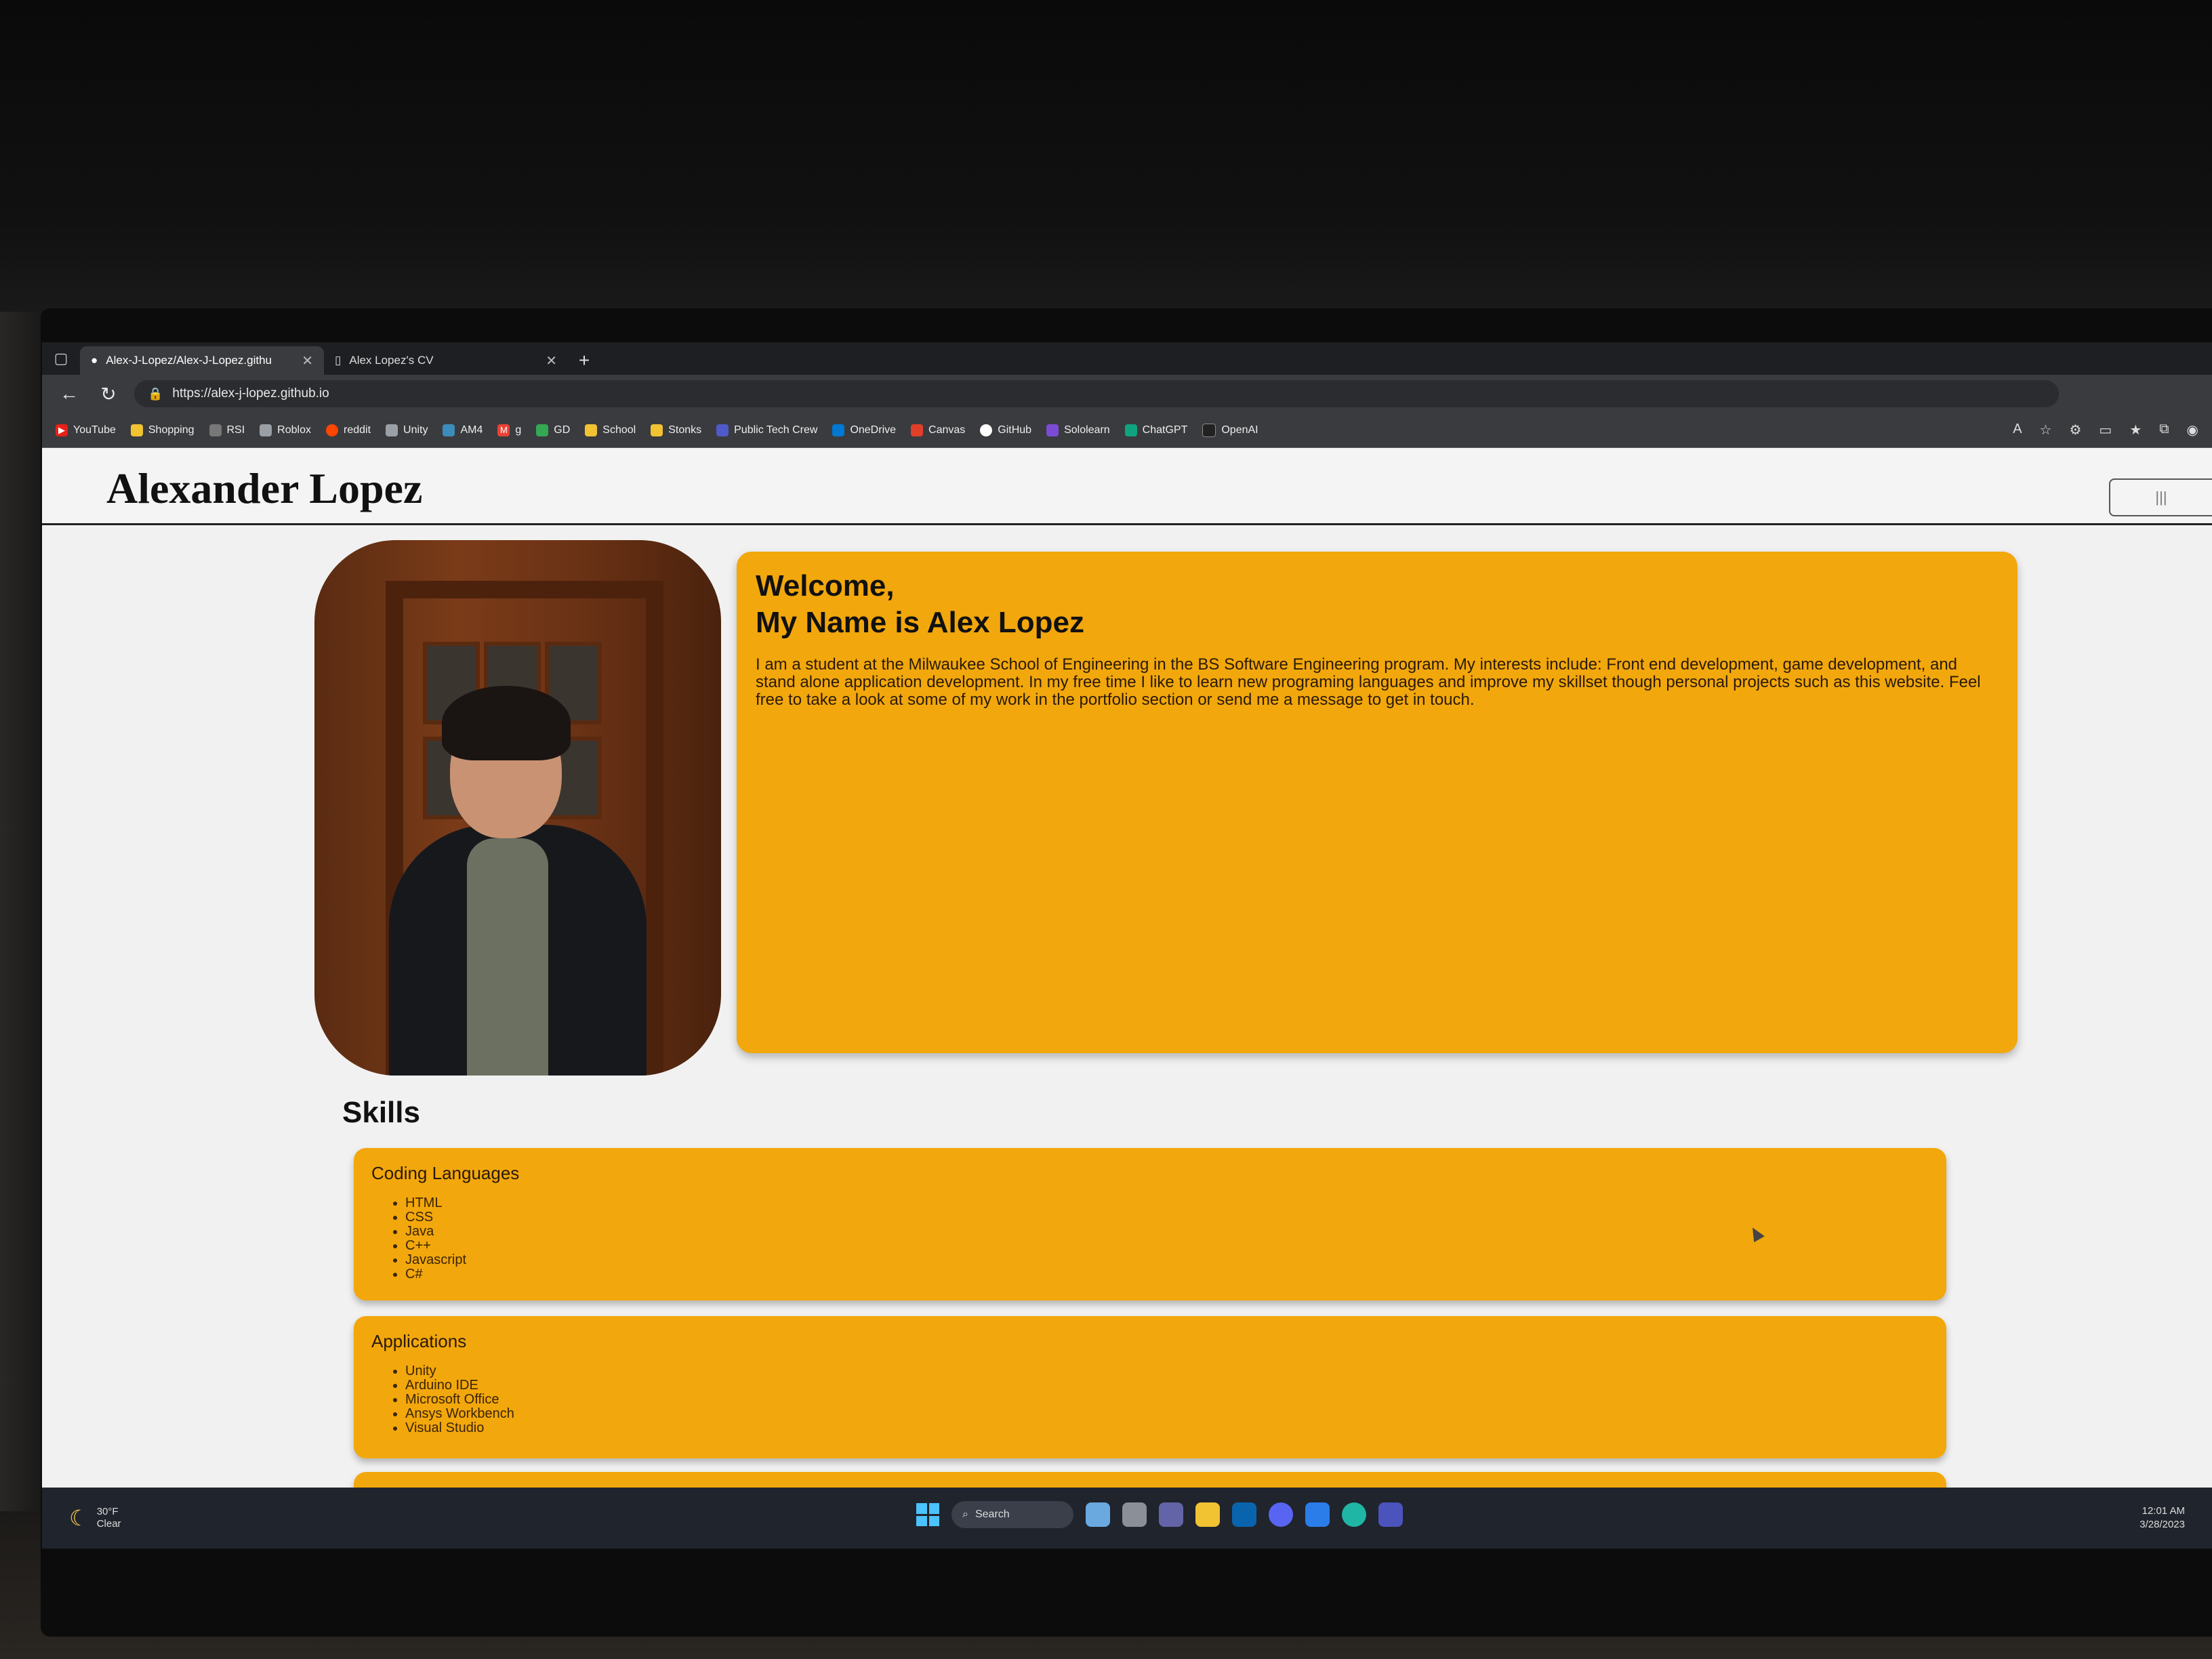 This screenshot has width=2212, height=1659. Describe the element at coordinates (1167, 1428) in the screenshot. I see `skill-item: Visual Studio` at that location.